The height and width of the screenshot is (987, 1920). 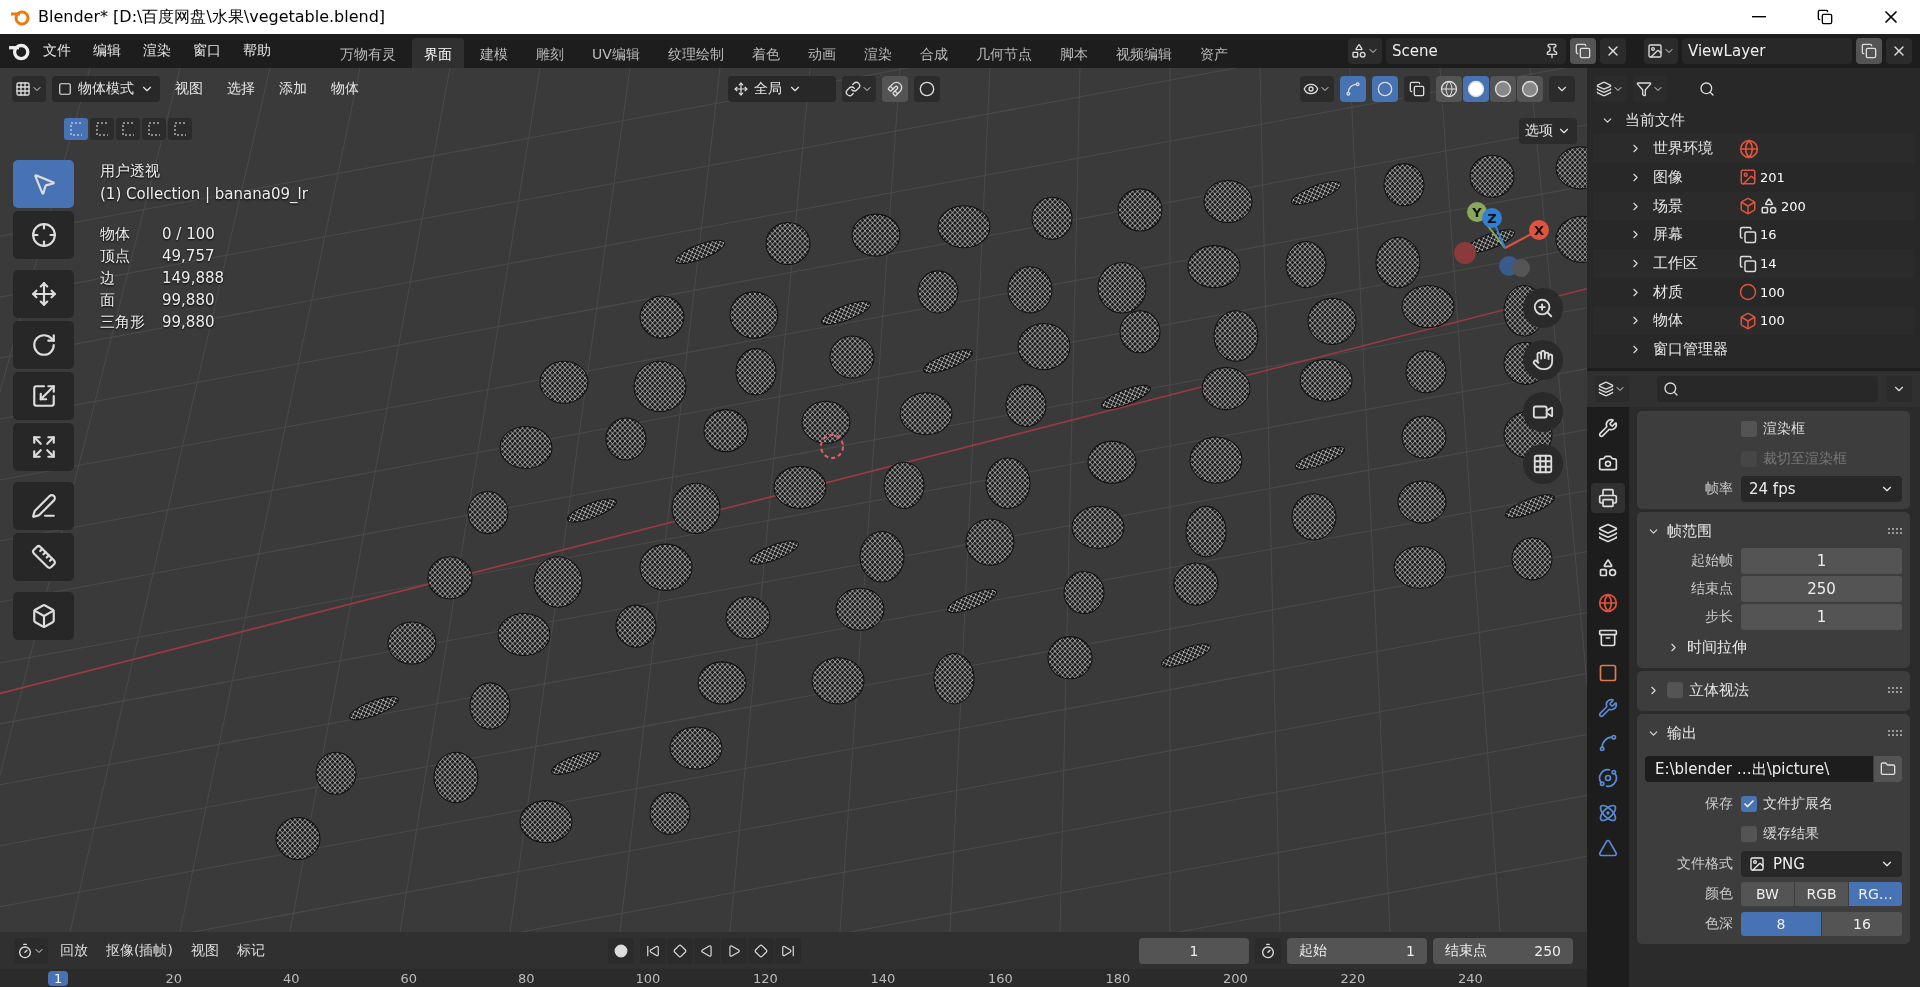 What do you see at coordinates (933, 53) in the screenshot?
I see `workspace-tab: 合成` at bounding box center [933, 53].